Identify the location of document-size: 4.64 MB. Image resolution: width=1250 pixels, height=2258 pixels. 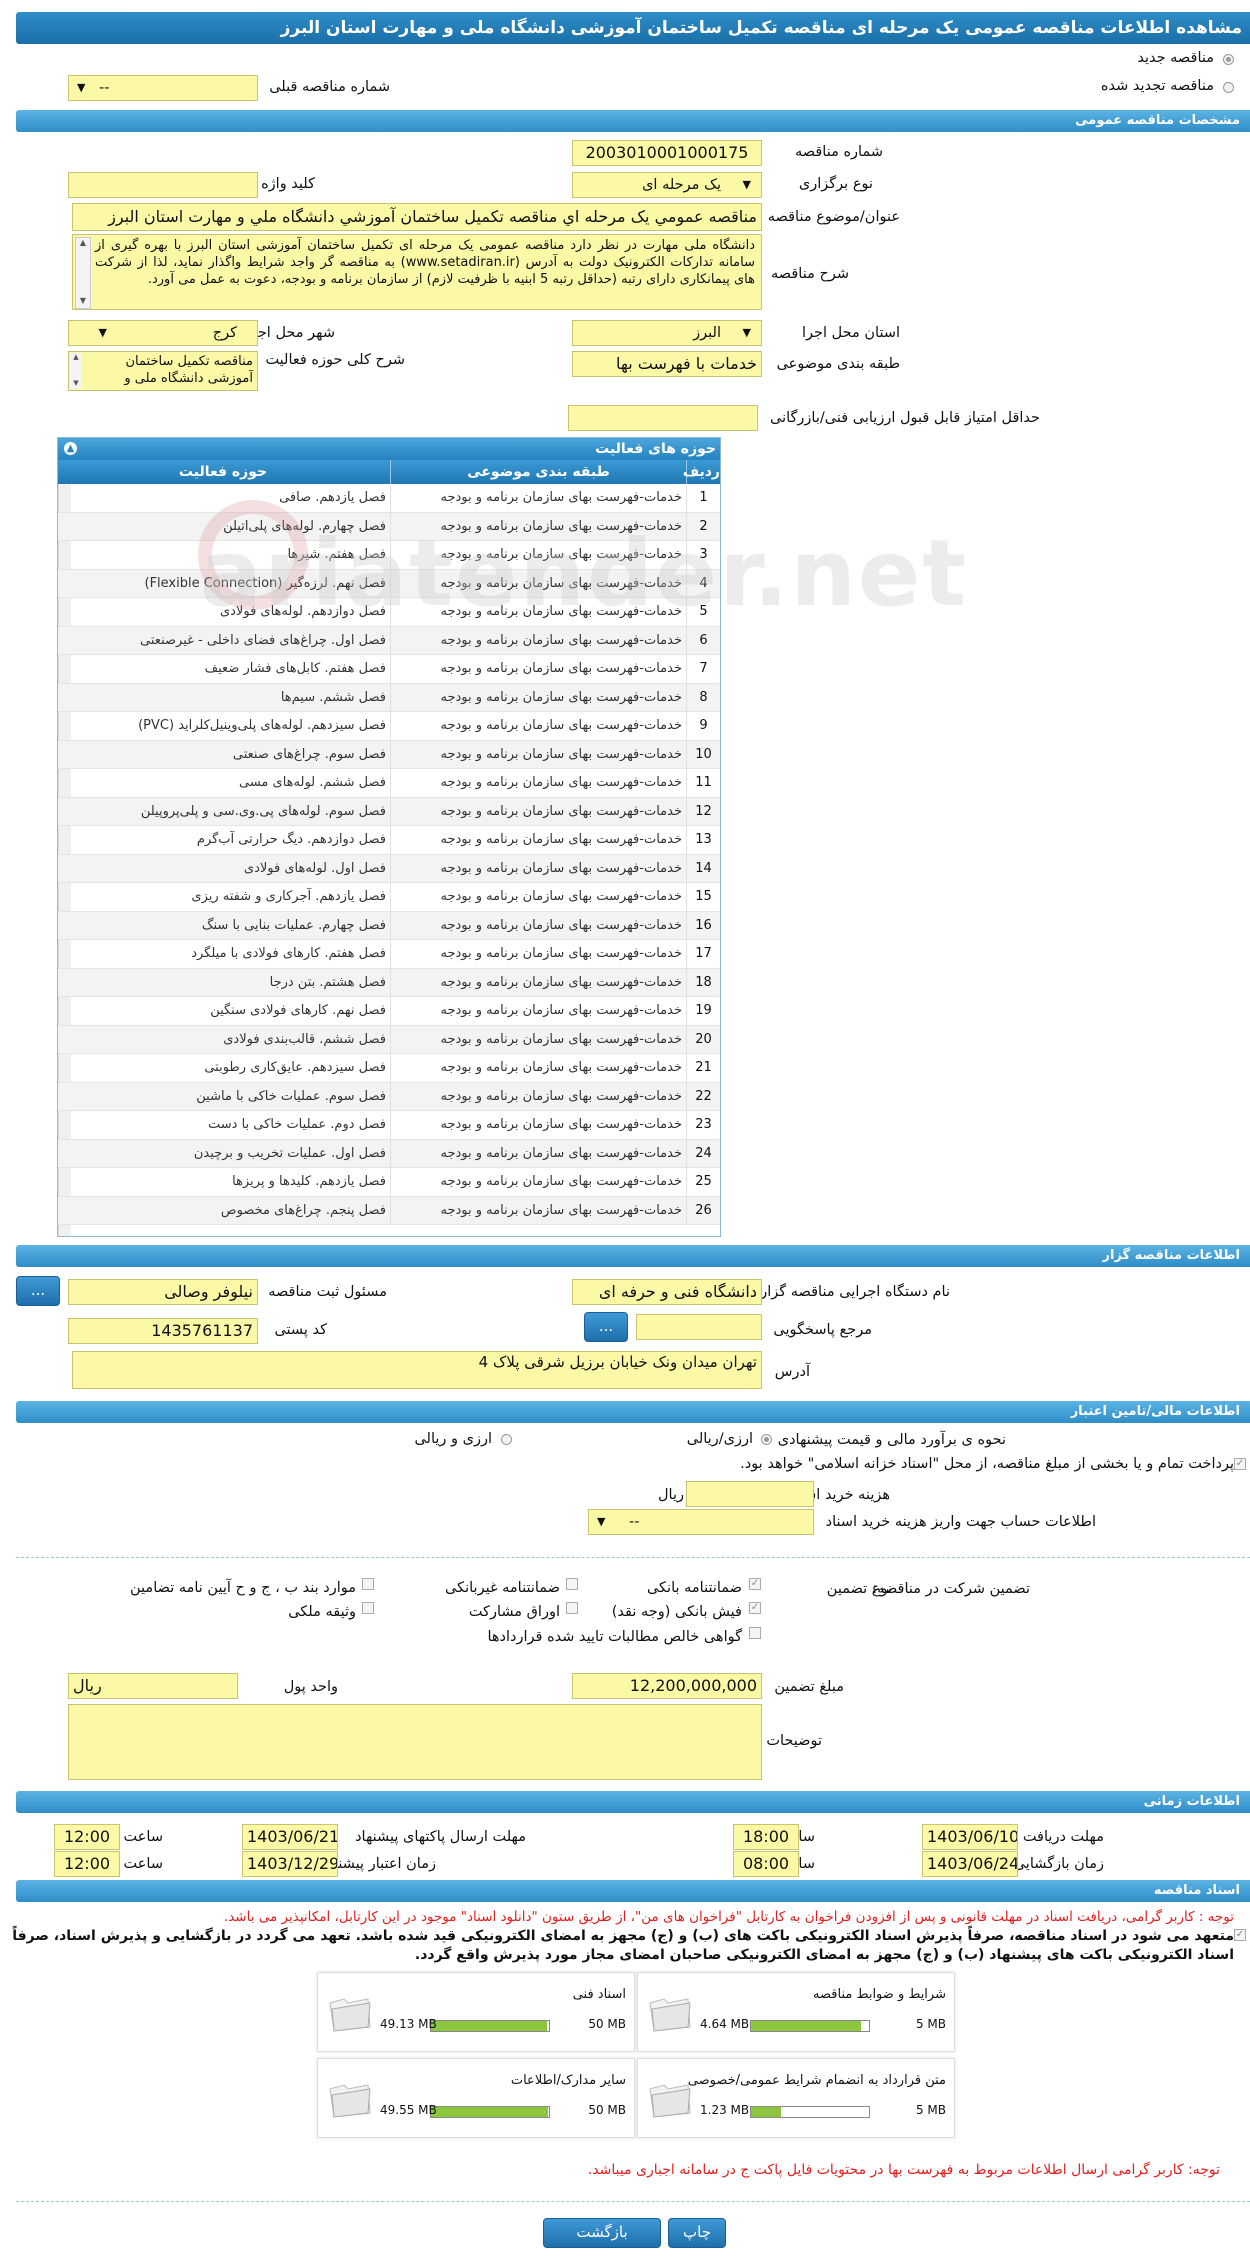
(725, 2024).